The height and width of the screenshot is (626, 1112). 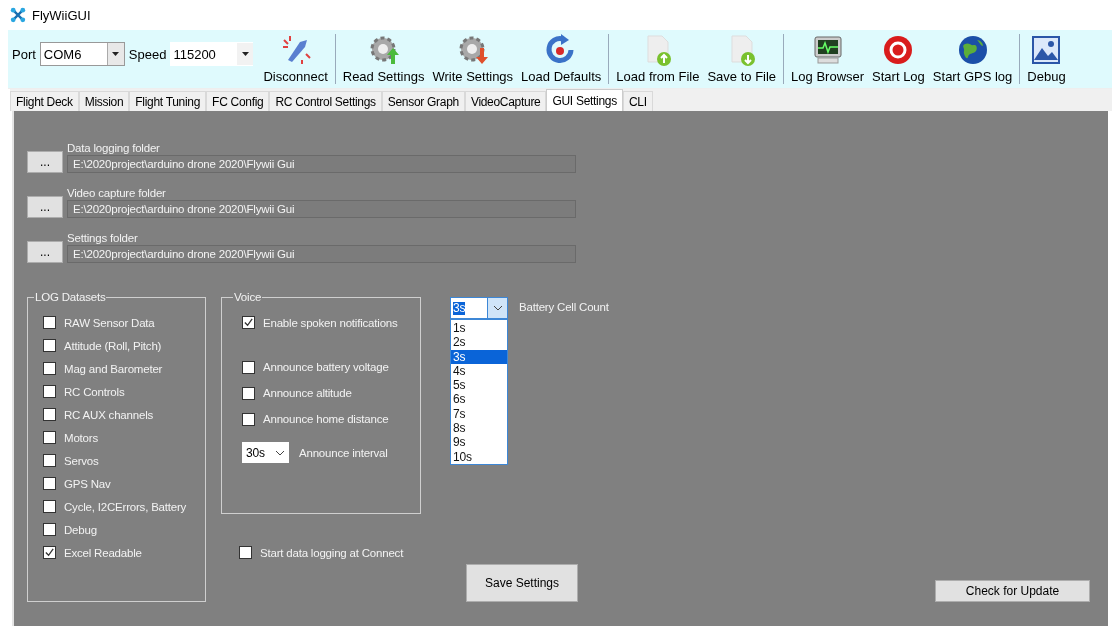 What do you see at coordinates (18, 15) in the screenshot?
I see `drone-icon` at bounding box center [18, 15].